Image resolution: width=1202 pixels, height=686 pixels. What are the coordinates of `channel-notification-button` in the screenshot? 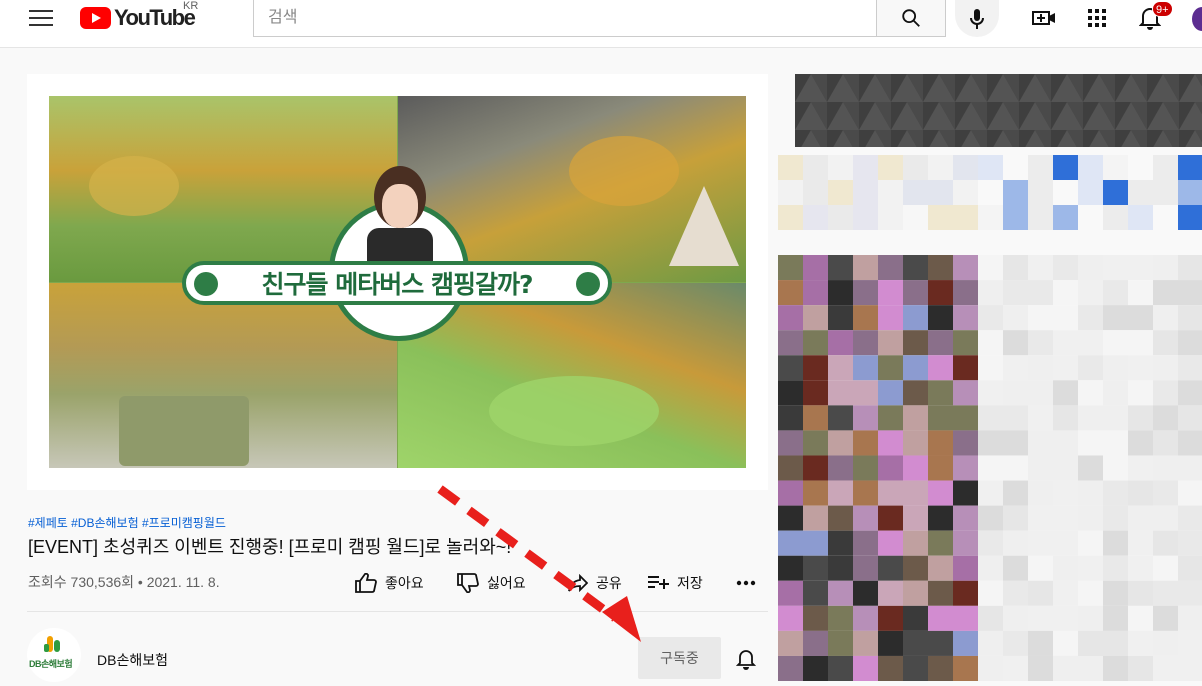 It's located at (746, 659).